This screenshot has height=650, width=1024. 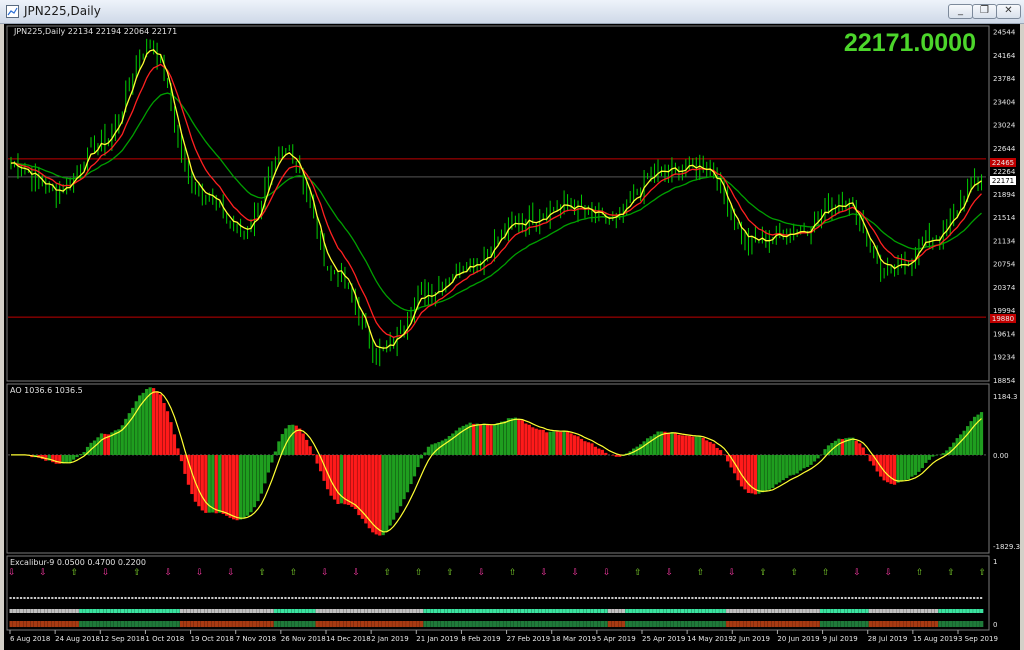 I want to click on close-button: ✕, so click(x=1008, y=11).